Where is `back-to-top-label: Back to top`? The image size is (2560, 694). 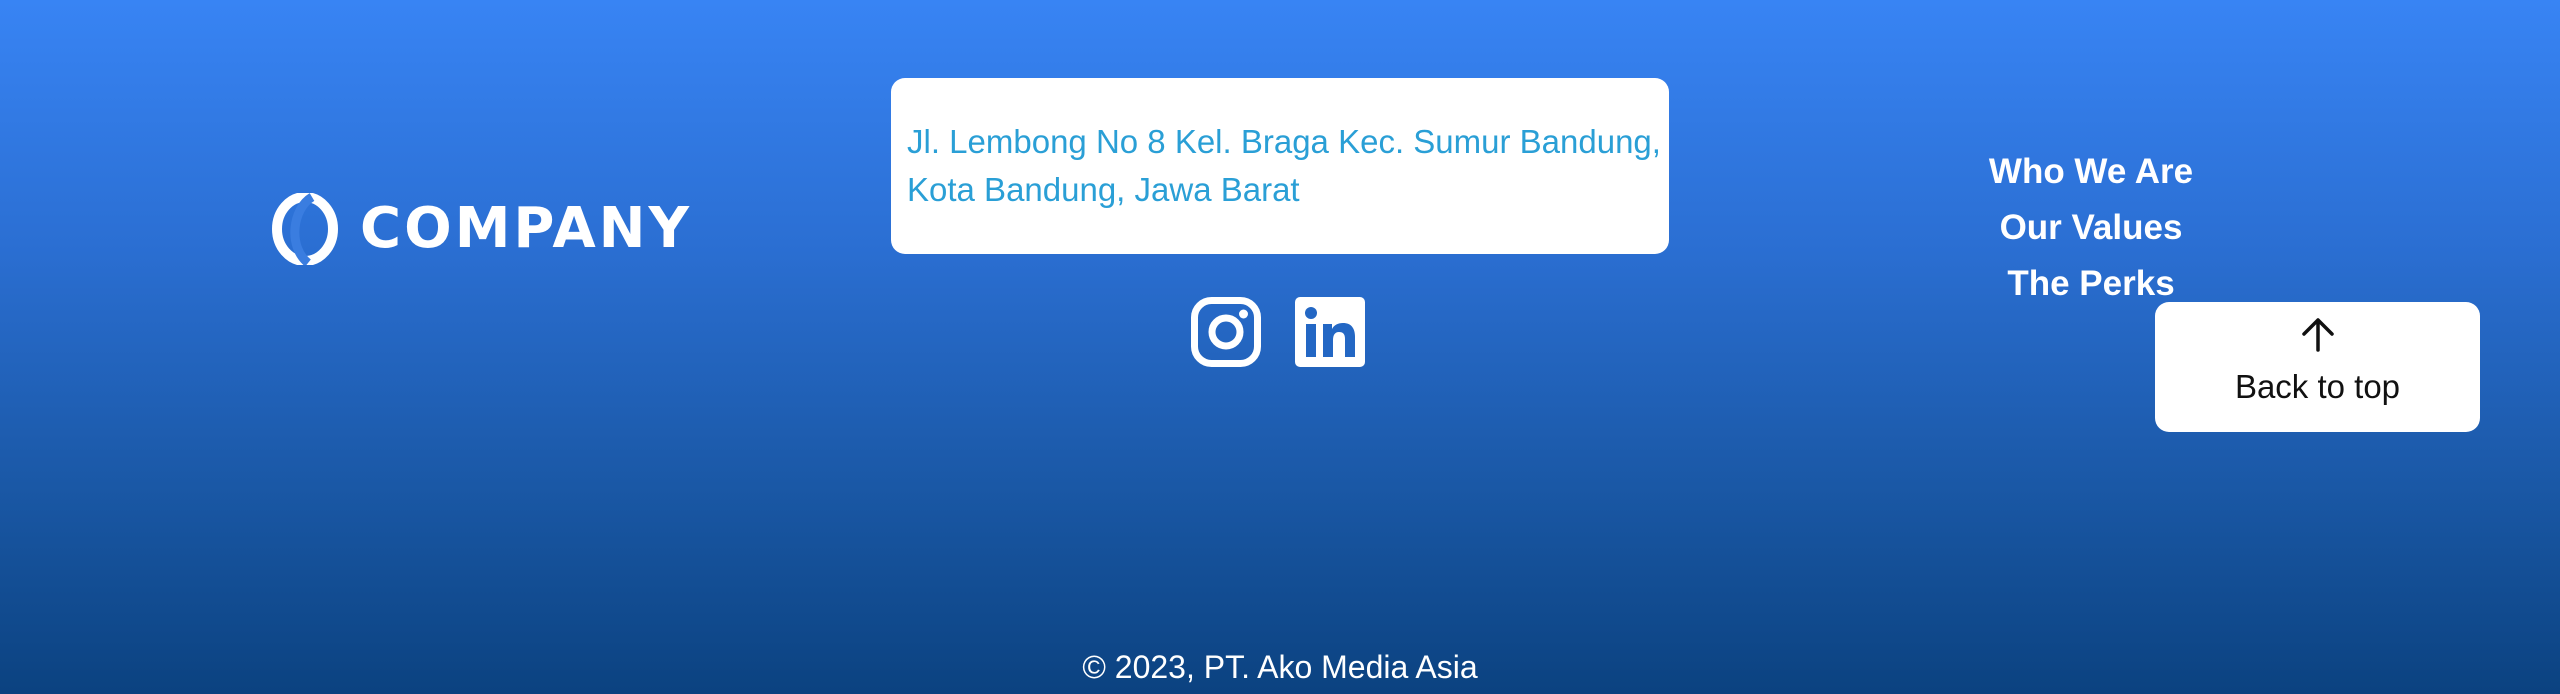 back-to-top-label: Back to top is located at coordinates (2317, 386).